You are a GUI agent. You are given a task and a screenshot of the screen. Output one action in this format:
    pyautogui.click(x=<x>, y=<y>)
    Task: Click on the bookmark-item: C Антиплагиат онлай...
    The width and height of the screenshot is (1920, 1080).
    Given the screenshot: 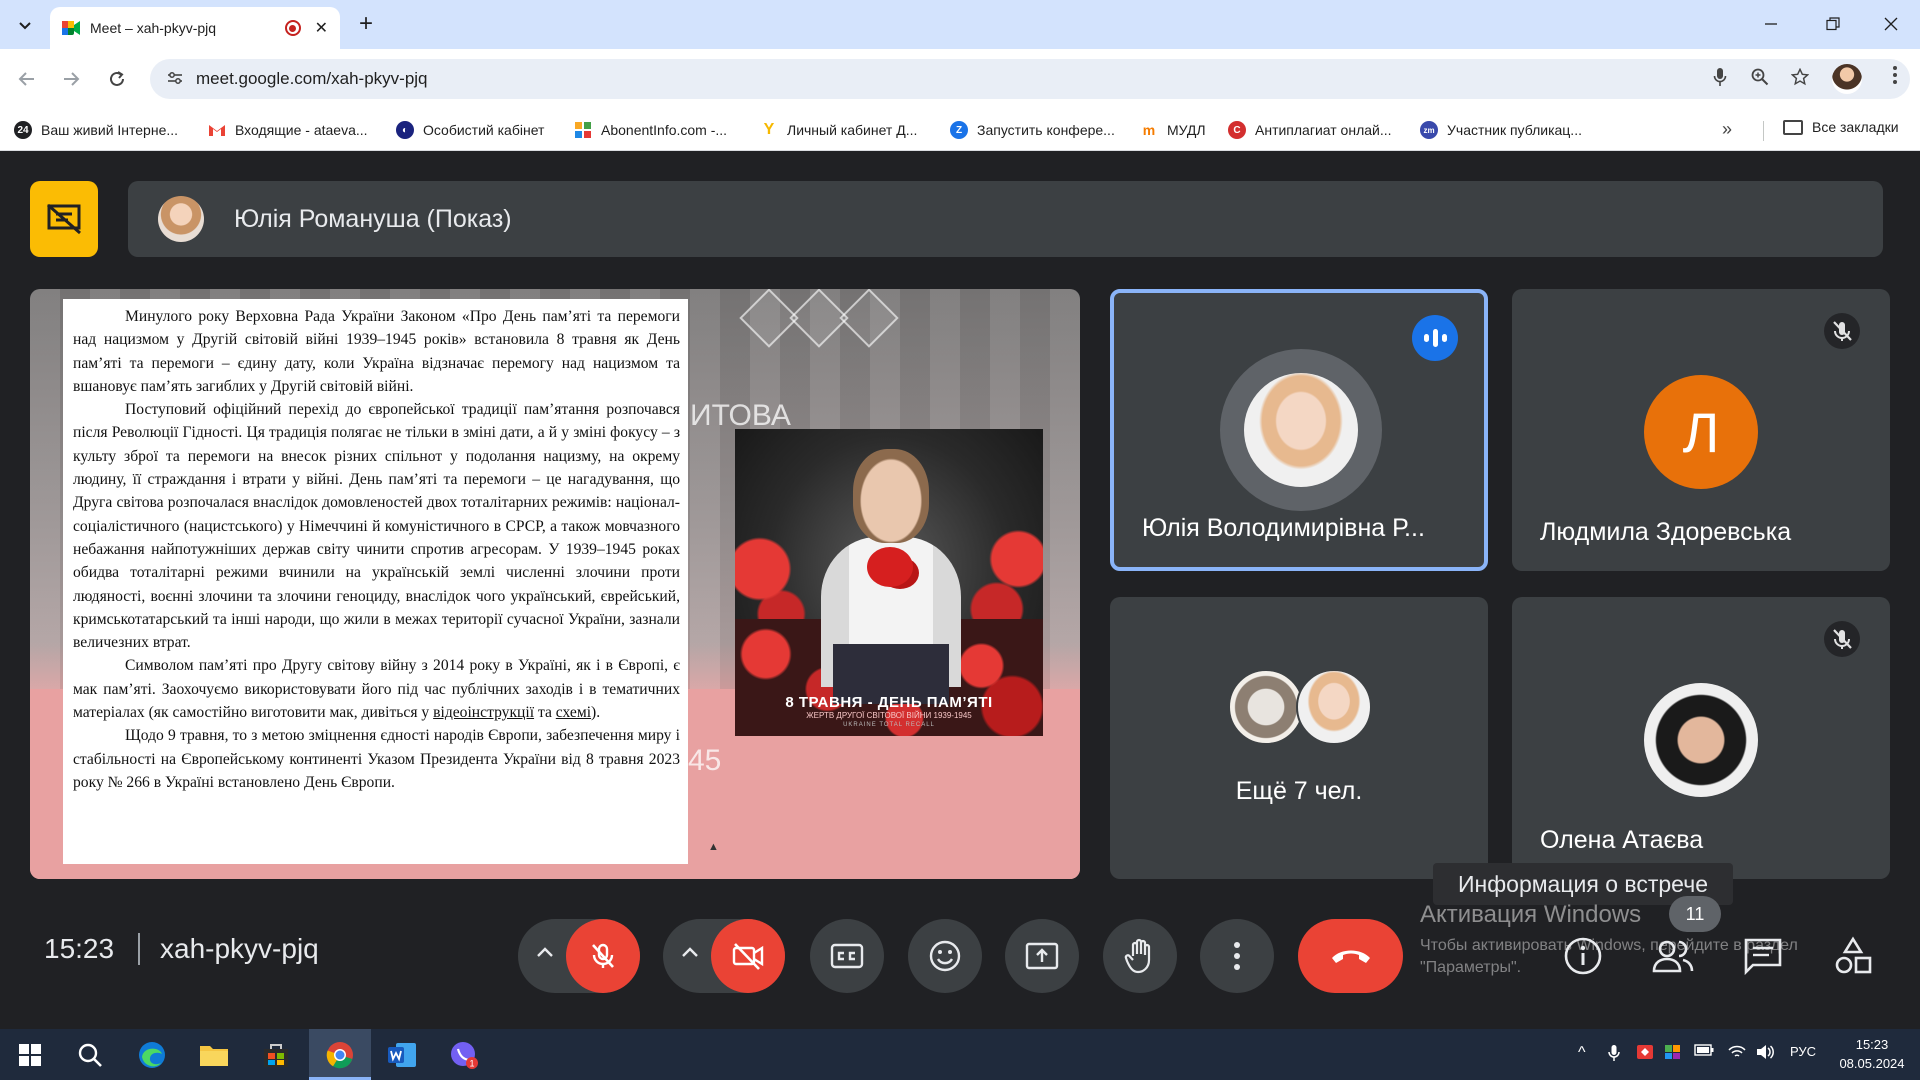 What is the action you would take?
    pyautogui.click(x=1310, y=130)
    